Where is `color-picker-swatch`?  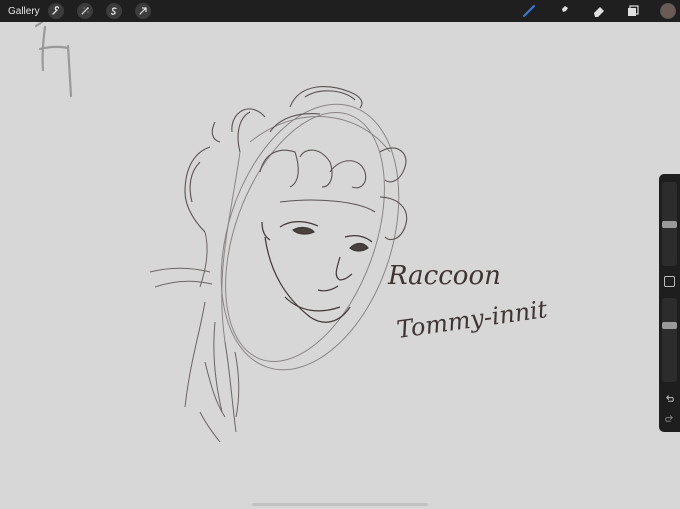
color-picker-swatch is located at coordinates (668, 11).